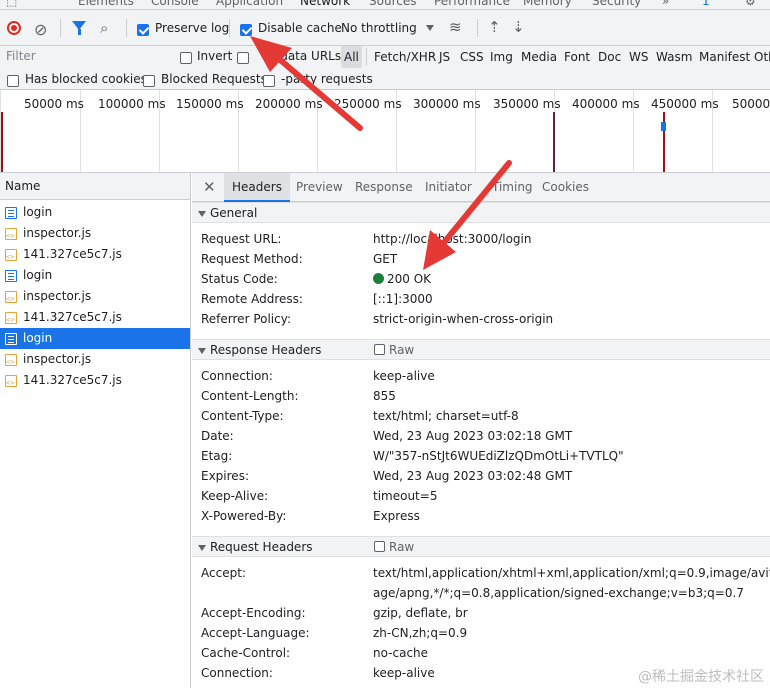  What do you see at coordinates (481, 546) in the screenshot?
I see `request-headers-section-header: Request Headers Raw` at bounding box center [481, 546].